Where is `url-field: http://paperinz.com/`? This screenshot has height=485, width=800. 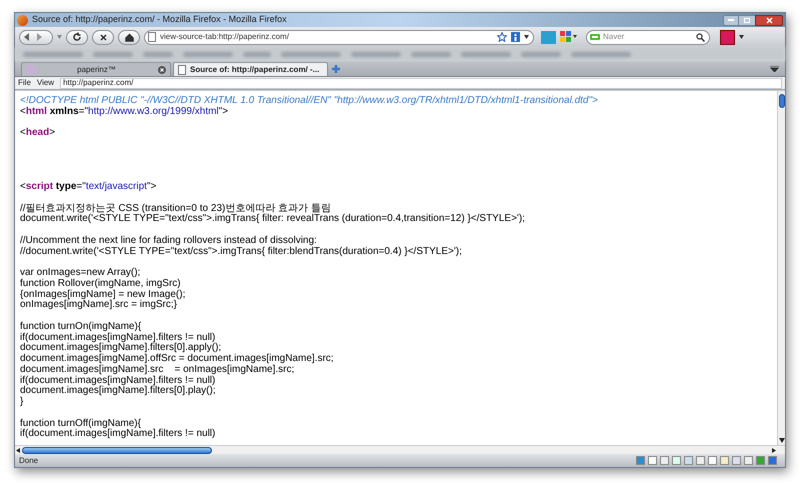
url-field: http://paperinz.com/ is located at coordinates (421, 83).